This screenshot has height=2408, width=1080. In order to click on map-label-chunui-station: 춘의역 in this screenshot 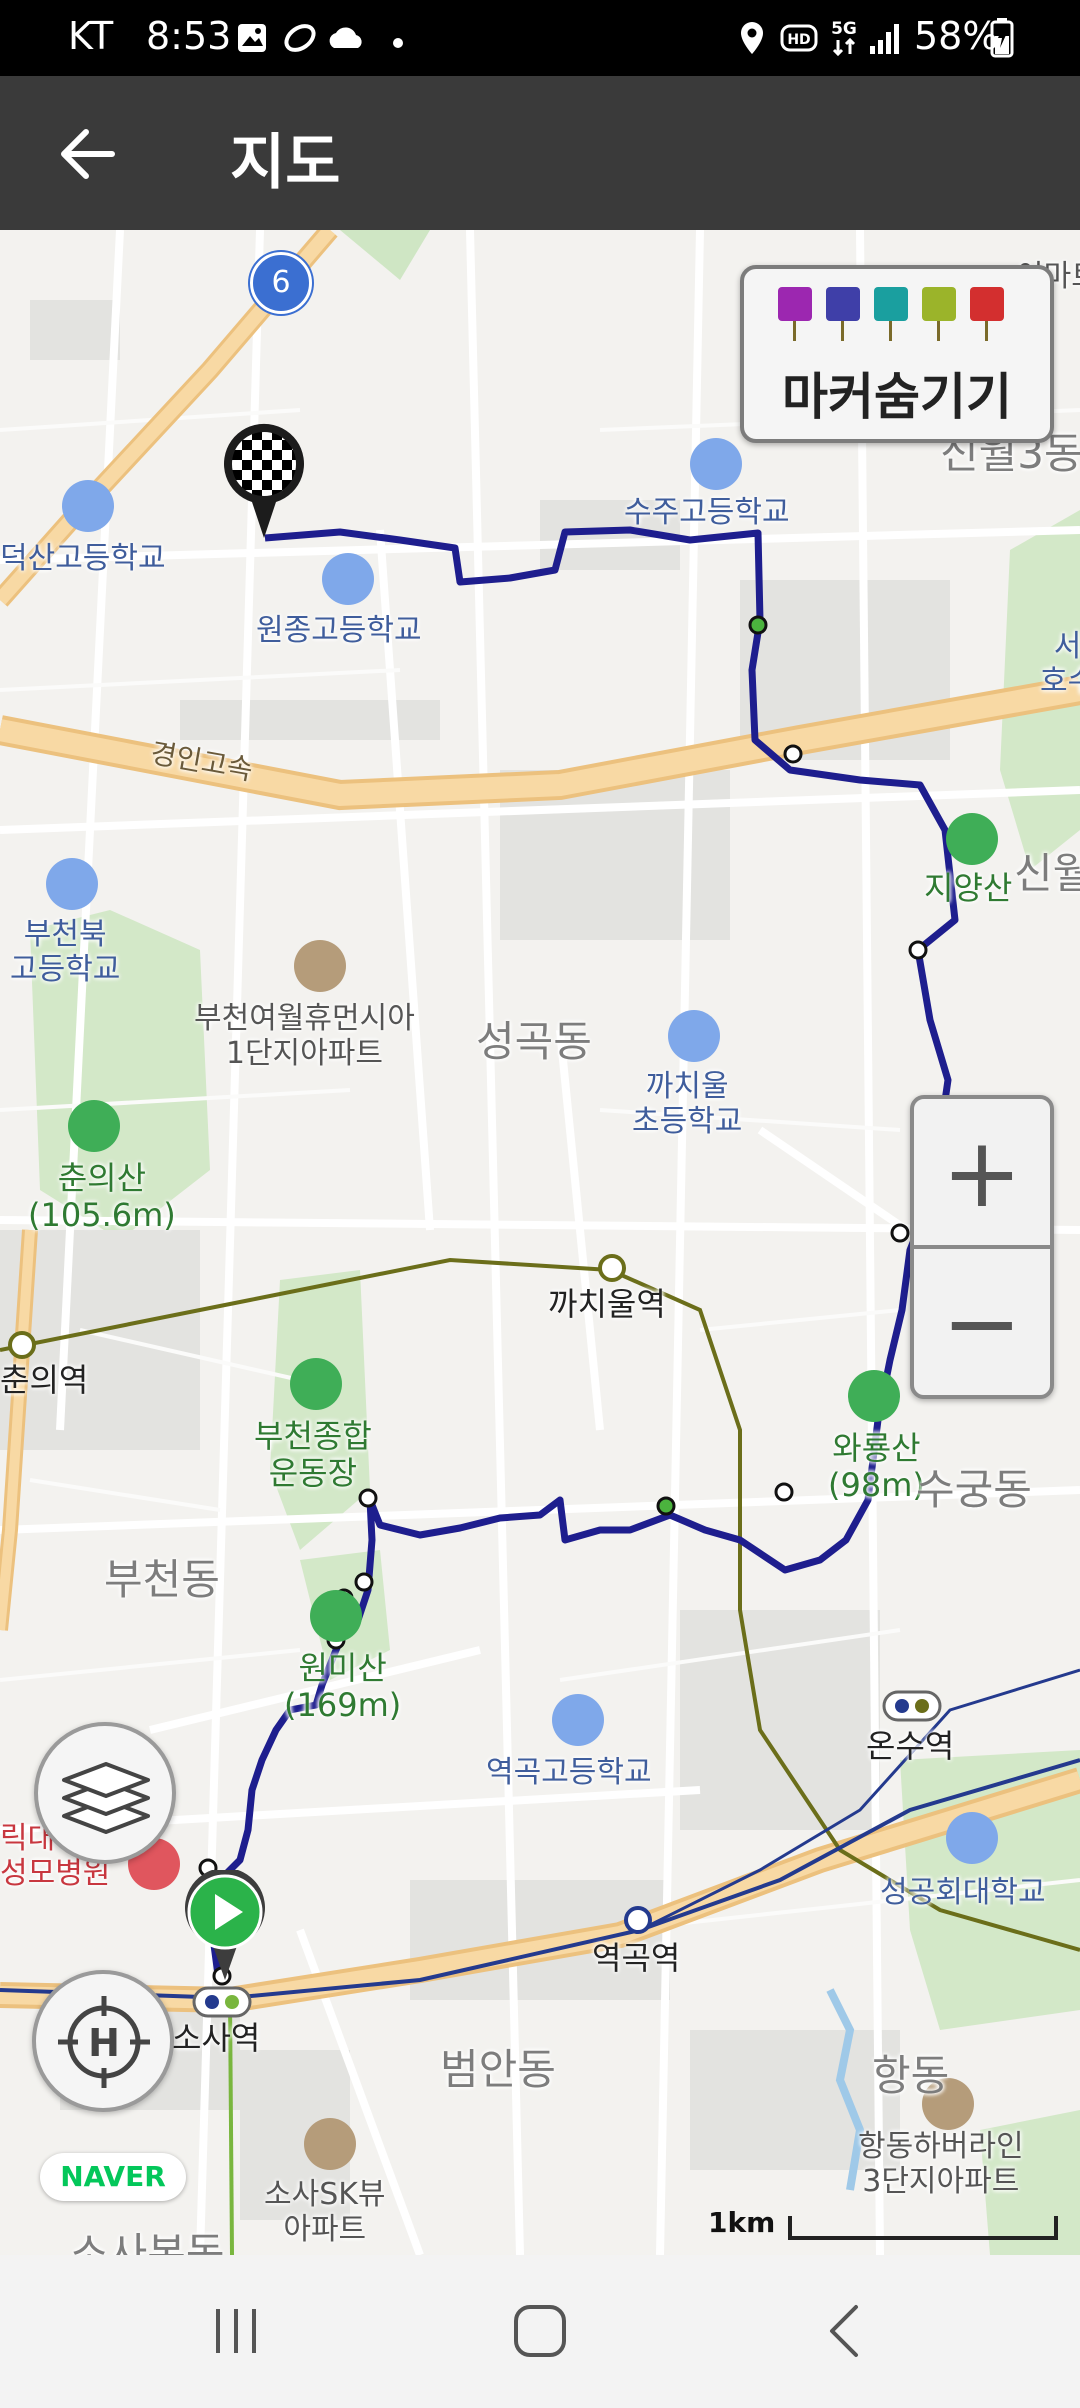, I will do `click(44, 1380)`.